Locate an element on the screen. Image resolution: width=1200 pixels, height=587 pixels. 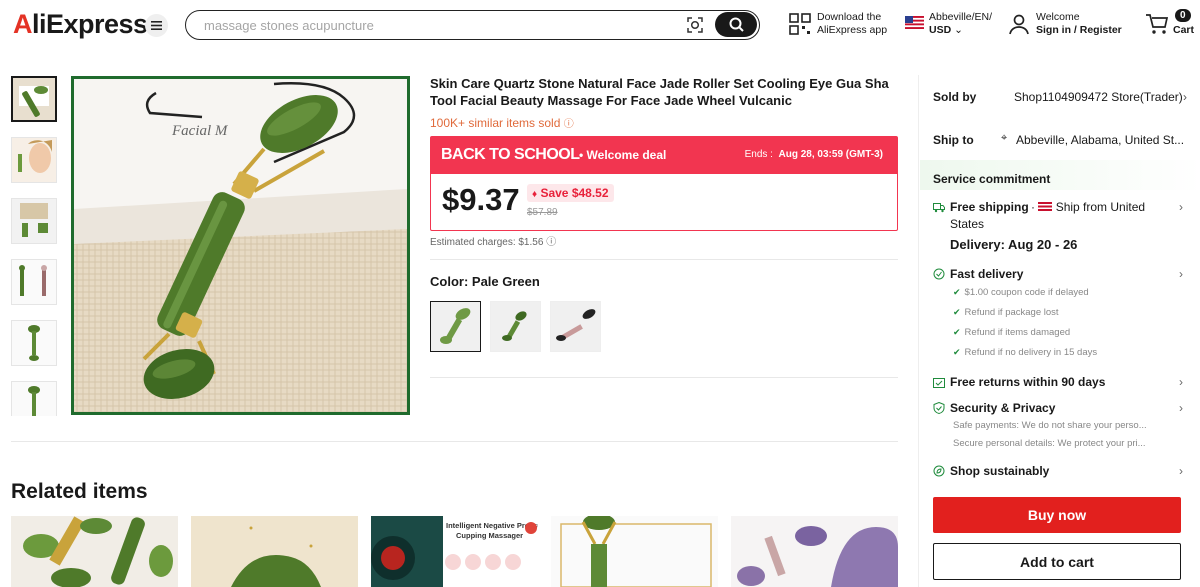
original-price: $57.89 is located at coordinates (542, 212).